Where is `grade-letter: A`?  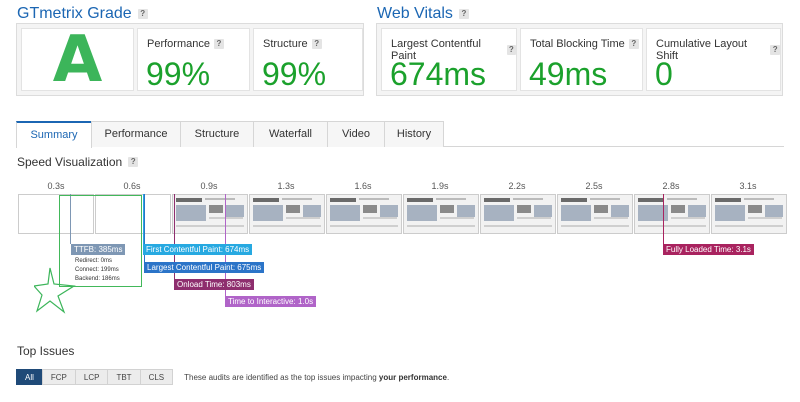 grade-letter: A is located at coordinates (77, 59).